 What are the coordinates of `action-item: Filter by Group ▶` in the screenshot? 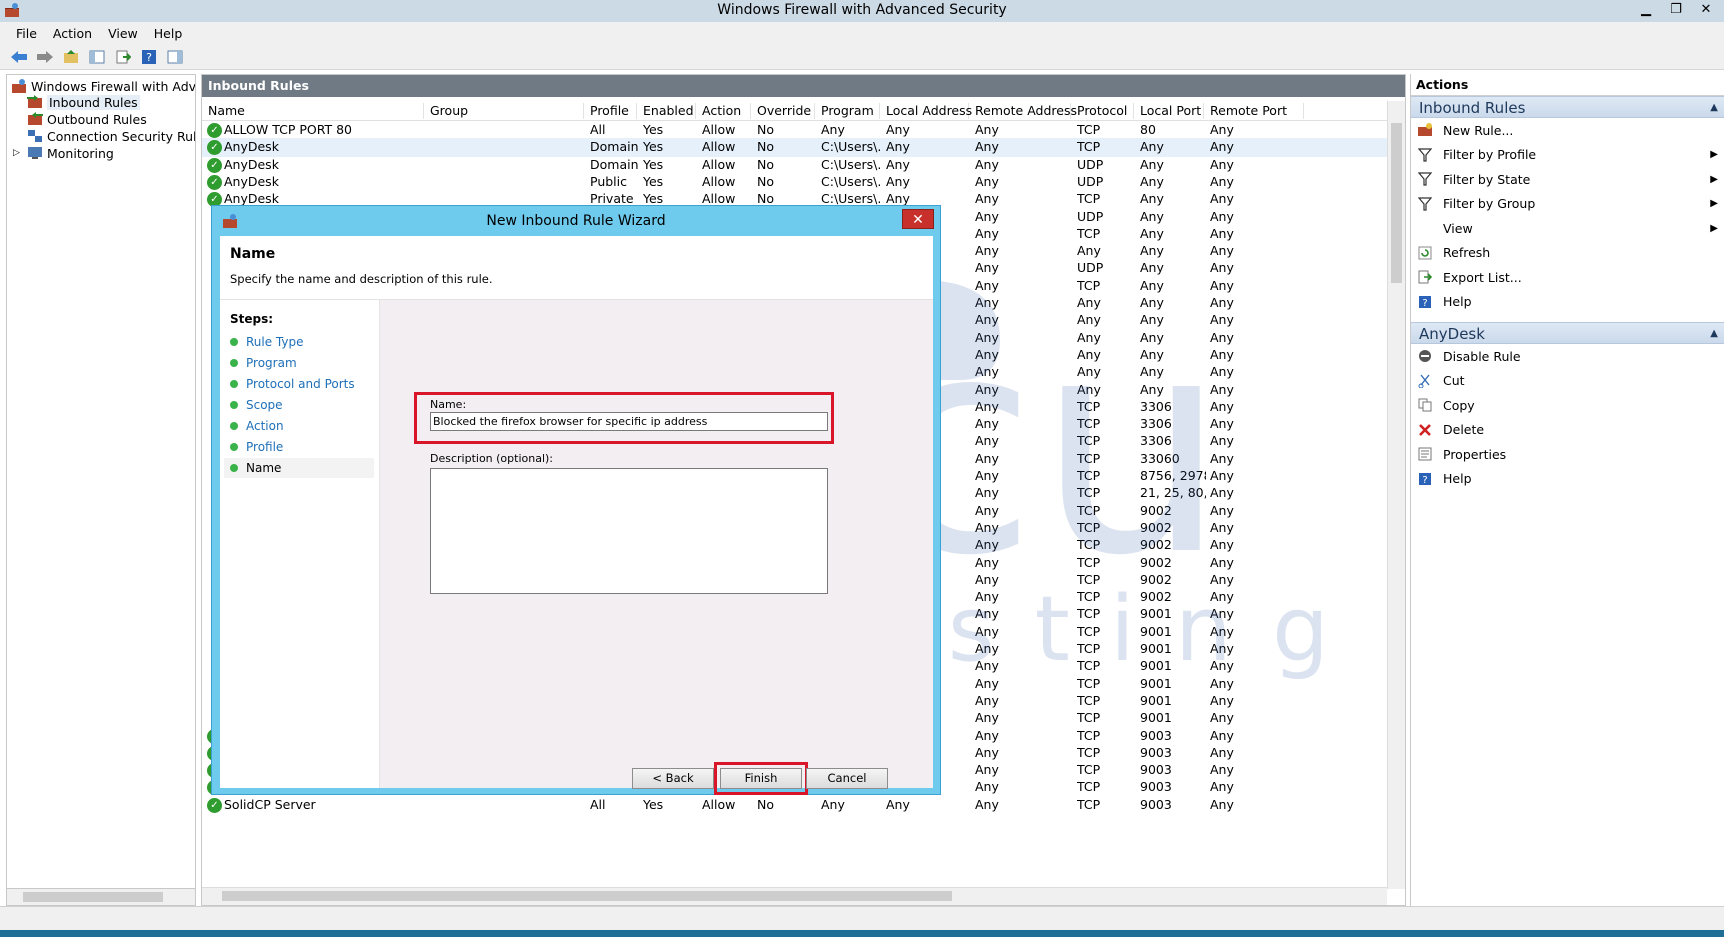 It's located at (1567, 204).